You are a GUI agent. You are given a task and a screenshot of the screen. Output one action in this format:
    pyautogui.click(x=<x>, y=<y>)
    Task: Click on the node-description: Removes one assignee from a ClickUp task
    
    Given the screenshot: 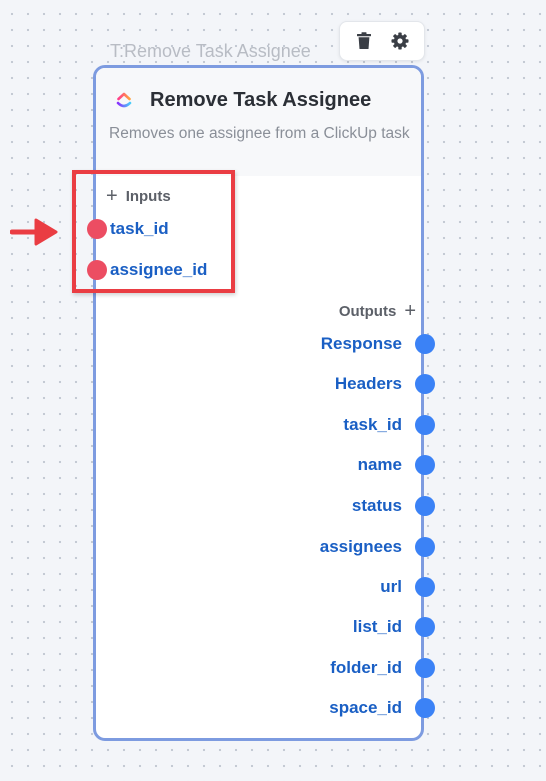 What is the action you would take?
    pyautogui.click(x=259, y=133)
    